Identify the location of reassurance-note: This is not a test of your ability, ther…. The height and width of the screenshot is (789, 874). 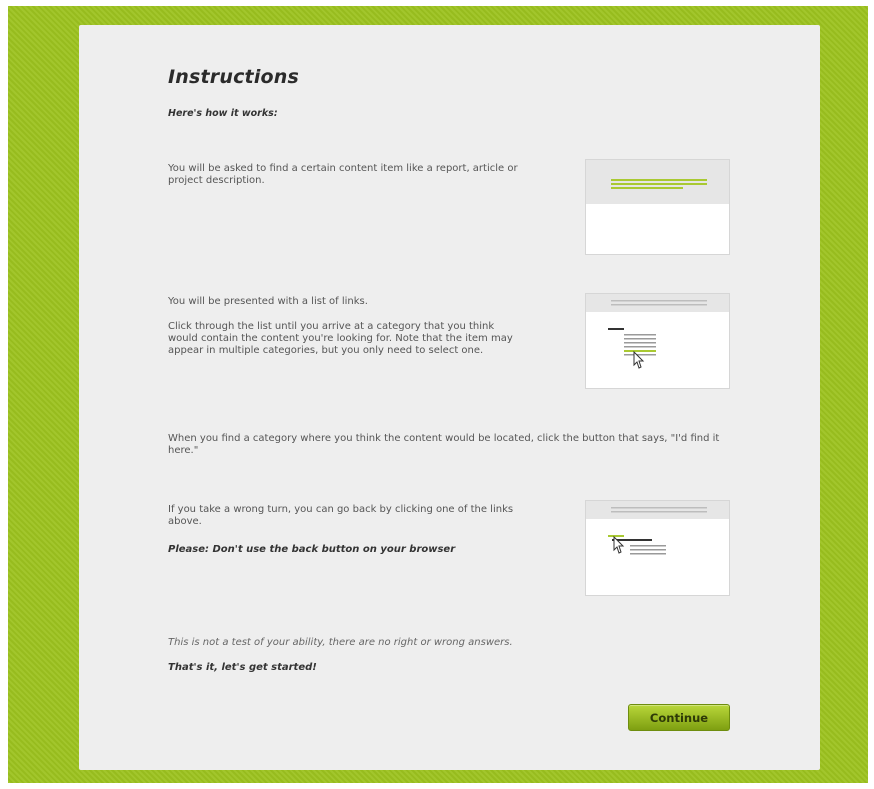
(340, 642).